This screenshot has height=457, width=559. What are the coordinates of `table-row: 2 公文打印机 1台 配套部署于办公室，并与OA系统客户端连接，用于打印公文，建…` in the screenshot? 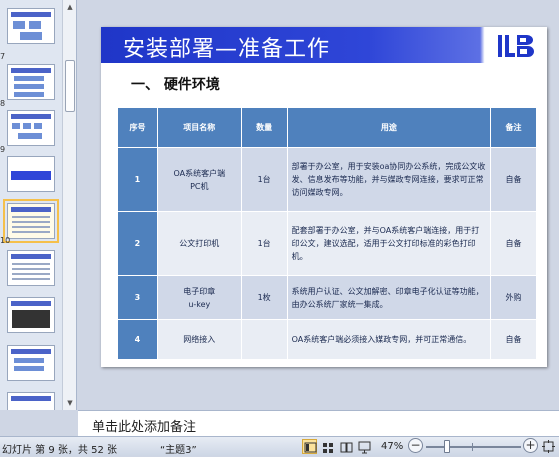 It's located at (327, 243).